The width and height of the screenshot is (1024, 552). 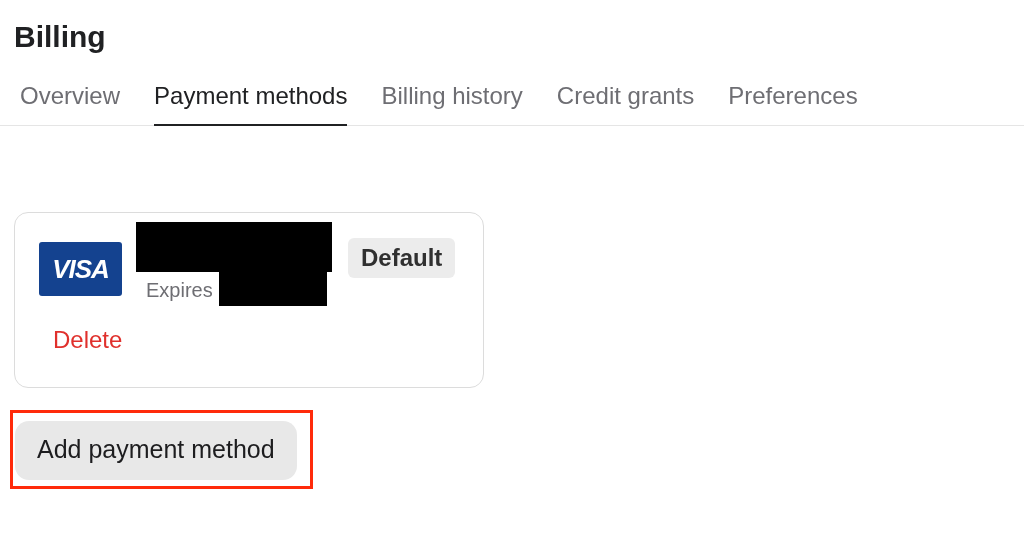 What do you see at coordinates (80, 269) in the screenshot?
I see `card-brand-logo: VISA` at bounding box center [80, 269].